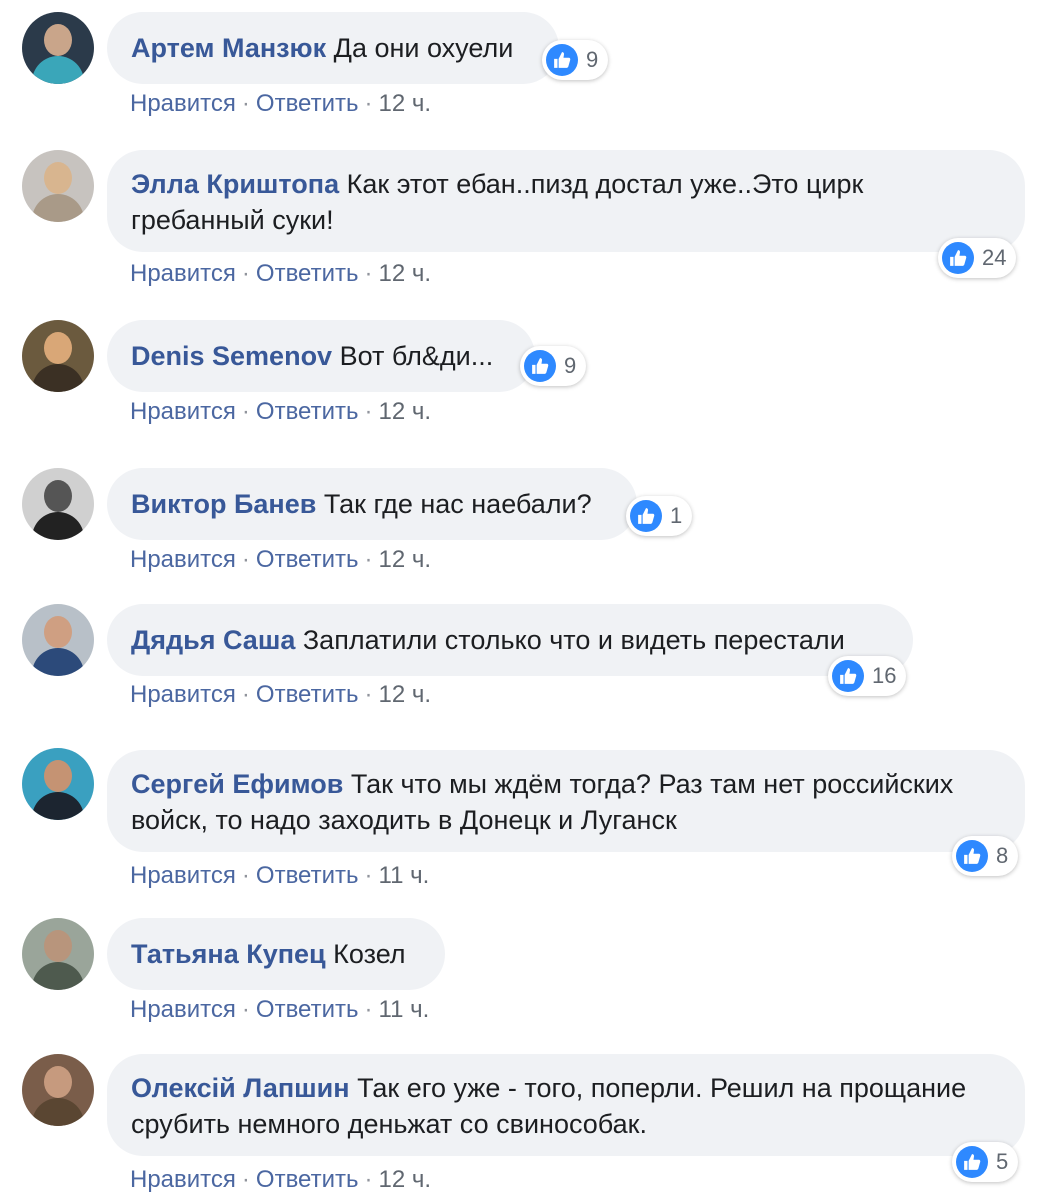  Describe the element at coordinates (223, 504) in the screenshot. I see `comment-author: Виктор Банев` at that location.